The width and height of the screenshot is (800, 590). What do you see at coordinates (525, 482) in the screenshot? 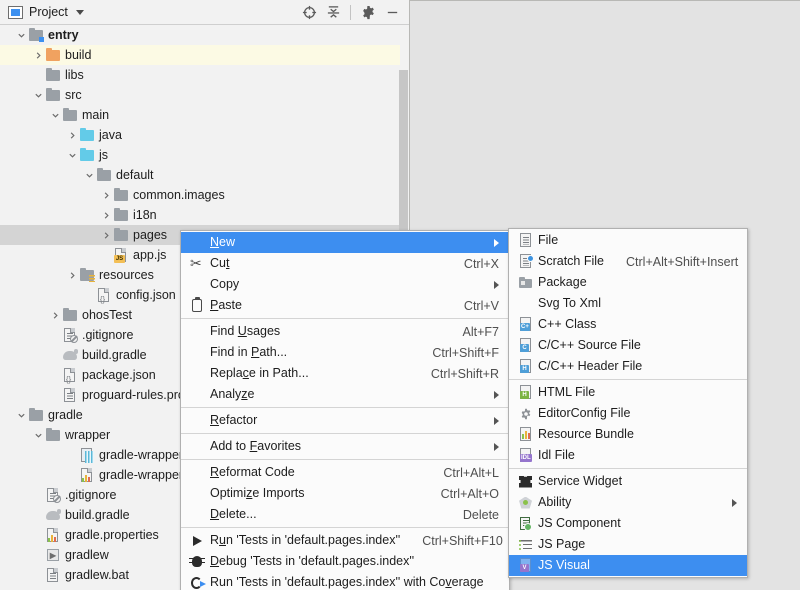
I see `service-widget-icon` at bounding box center [525, 482].